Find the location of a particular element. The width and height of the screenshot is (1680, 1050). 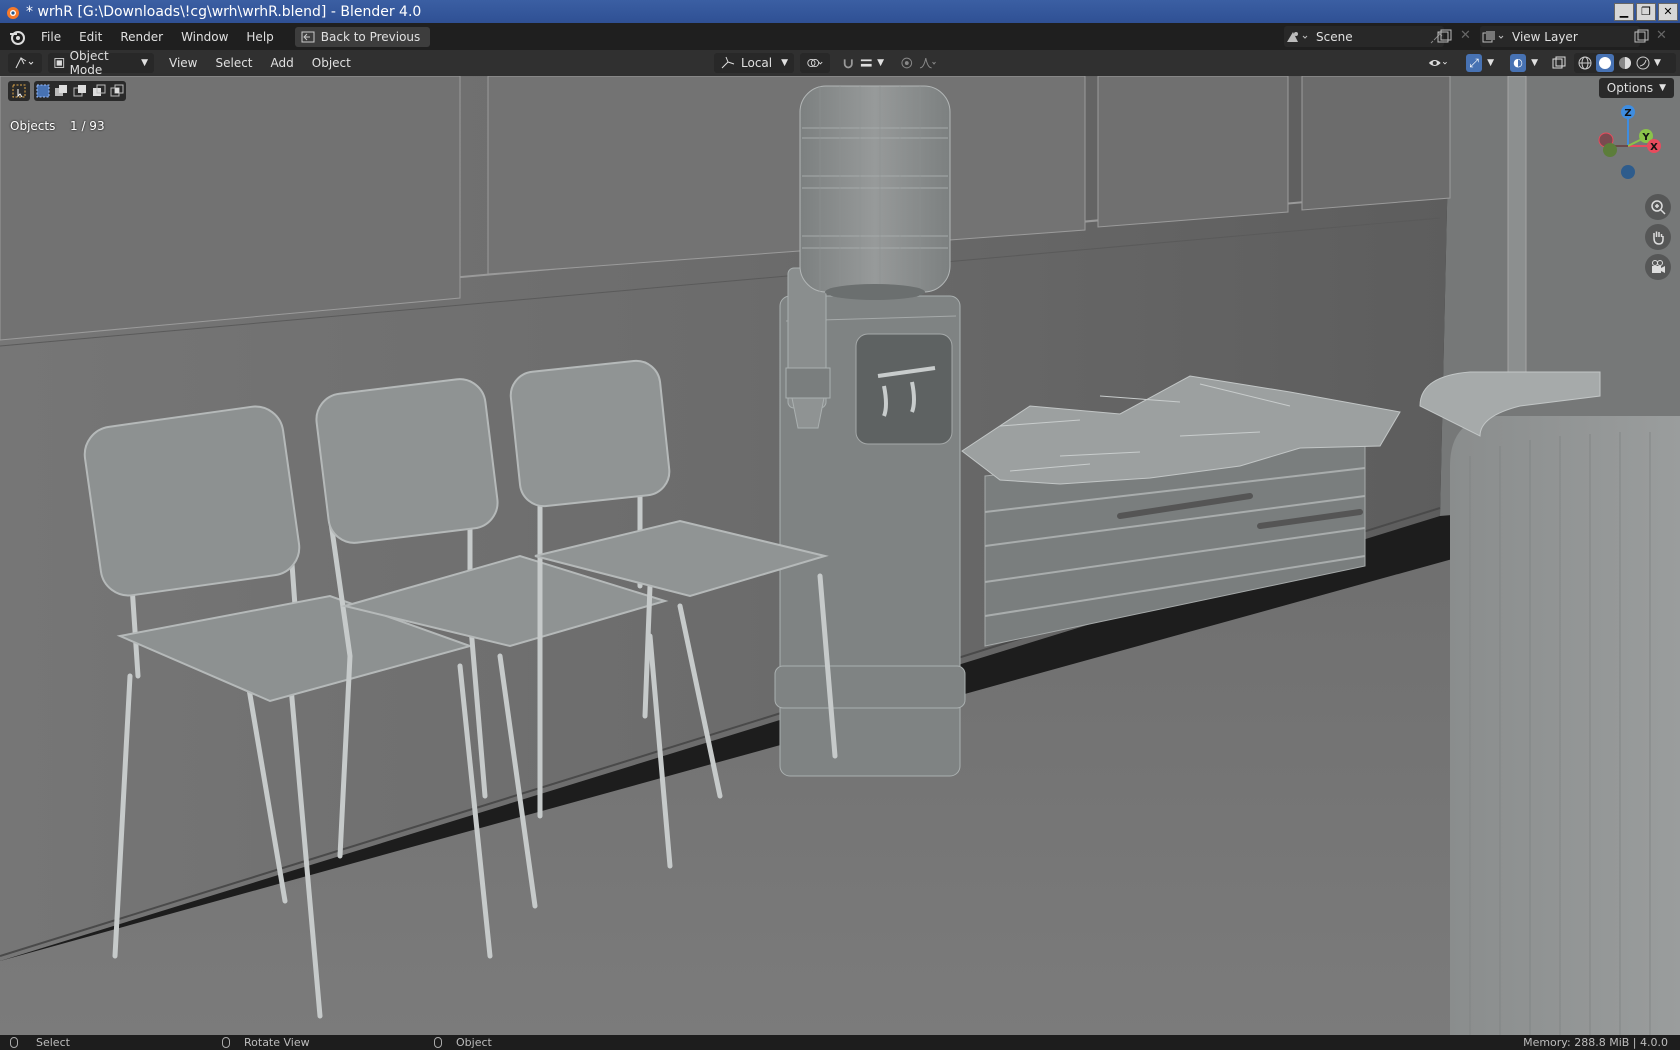

pivot-point-selector is located at coordinates (815, 63).